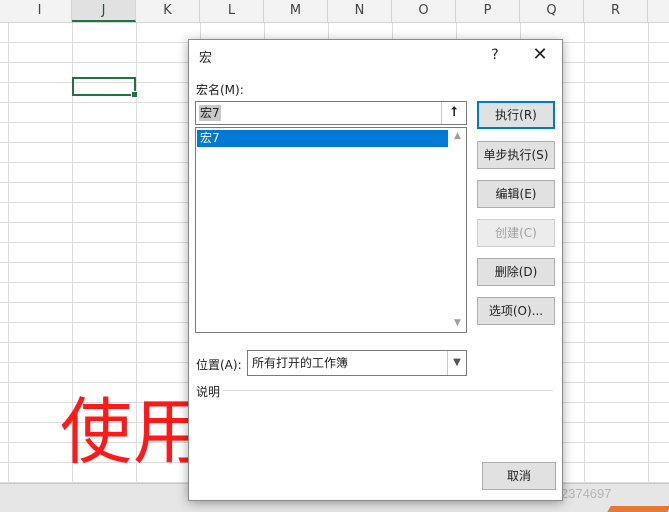  Describe the element at coordinates (519, 476) in the screenshot. I see `cancel-button: 取消` at that location.